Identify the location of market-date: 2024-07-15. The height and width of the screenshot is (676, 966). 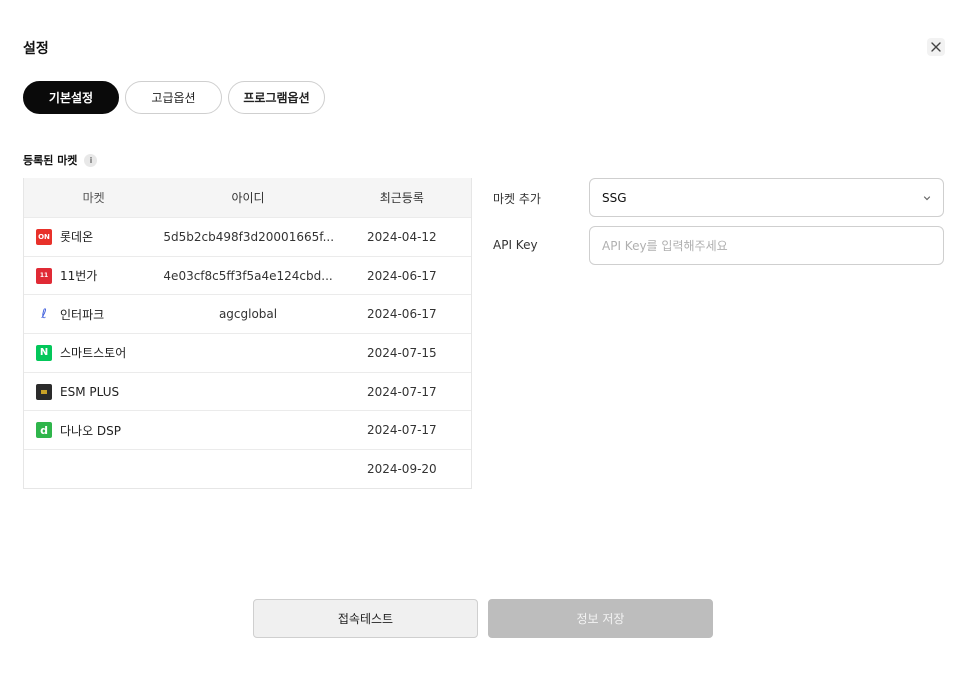
(401, 352).